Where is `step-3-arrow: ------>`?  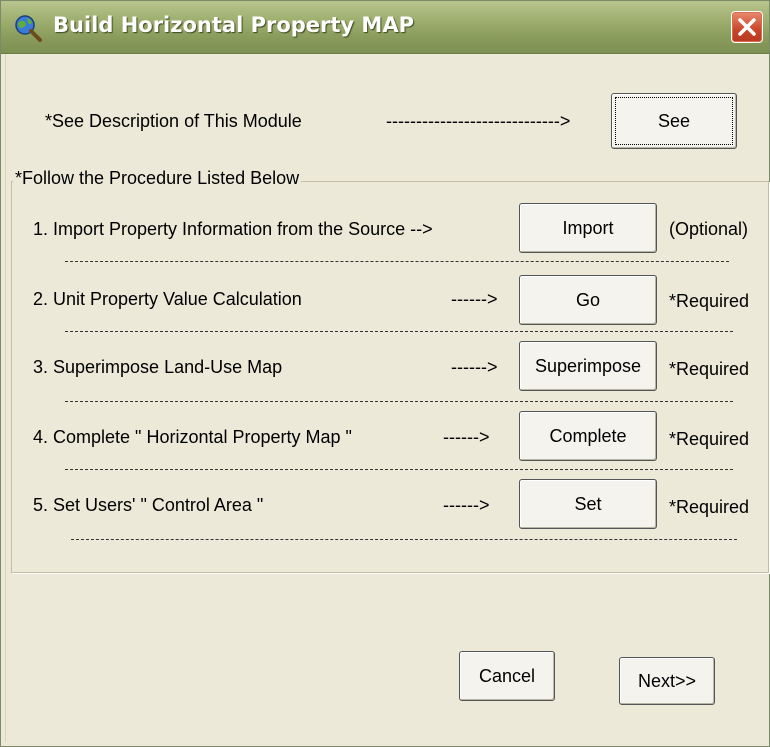 step-3-arrow: ------> is located at coordinates (474, 367).